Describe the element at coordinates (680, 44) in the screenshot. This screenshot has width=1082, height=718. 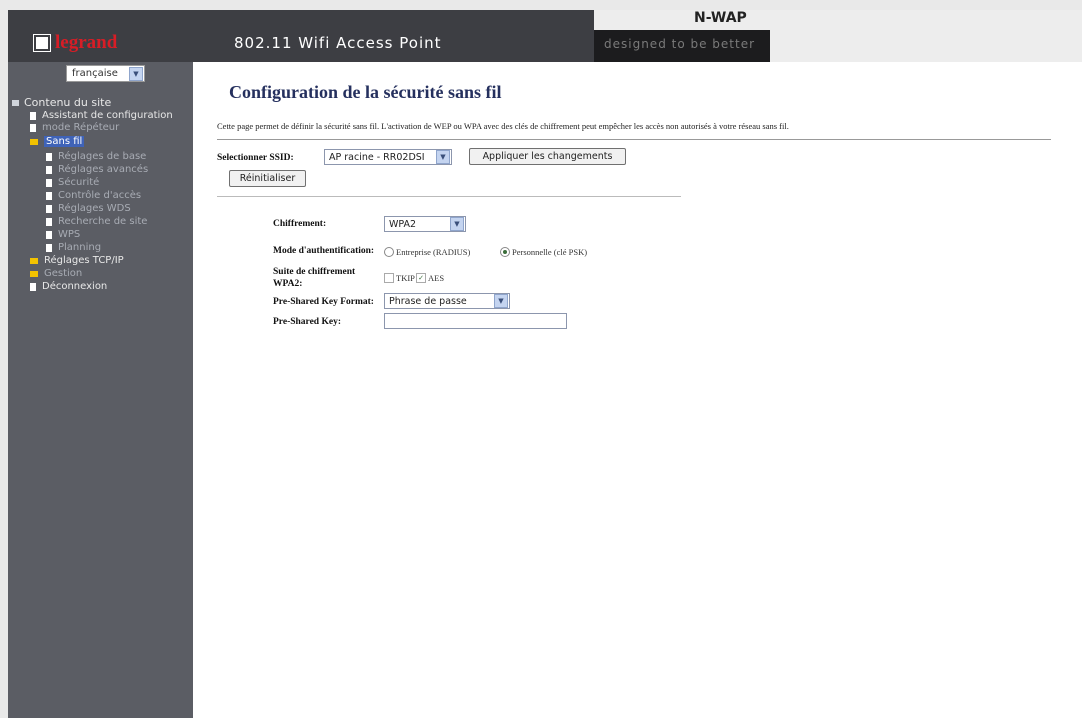
I see `slogan: designed to be better` at that location.